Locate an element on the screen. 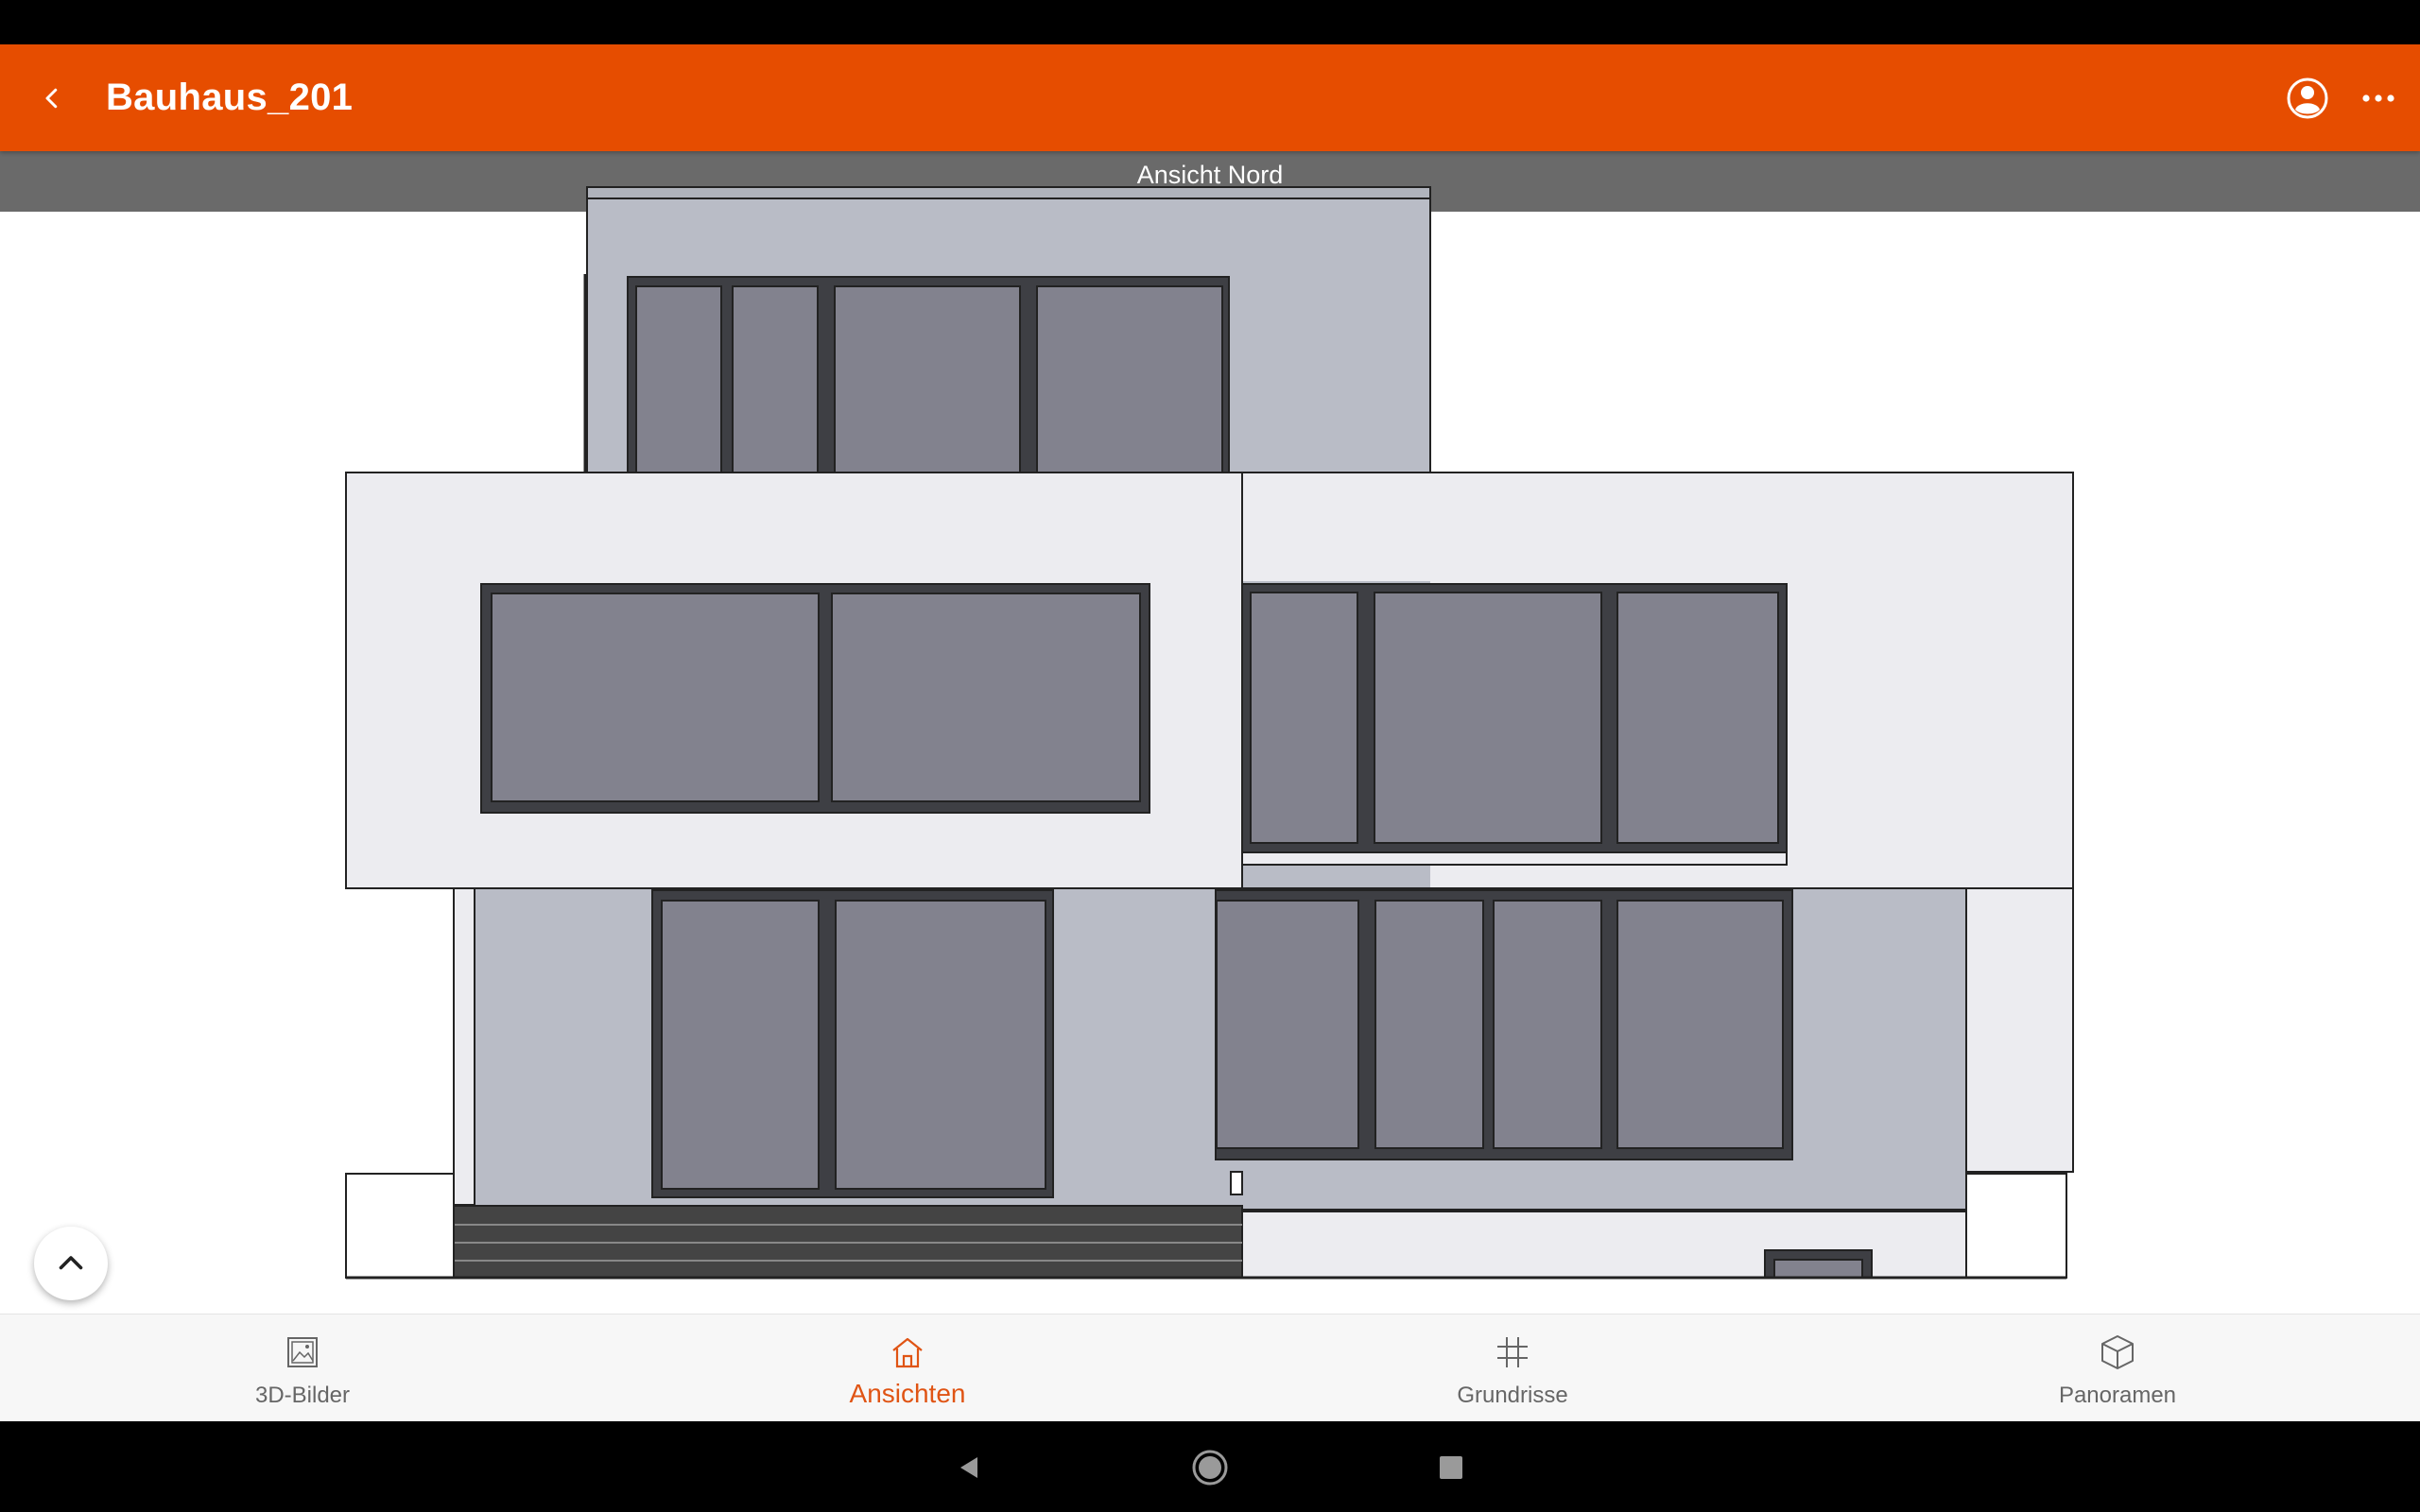  view-title: Ansicht Nord is located at coordinates (1210, 175).